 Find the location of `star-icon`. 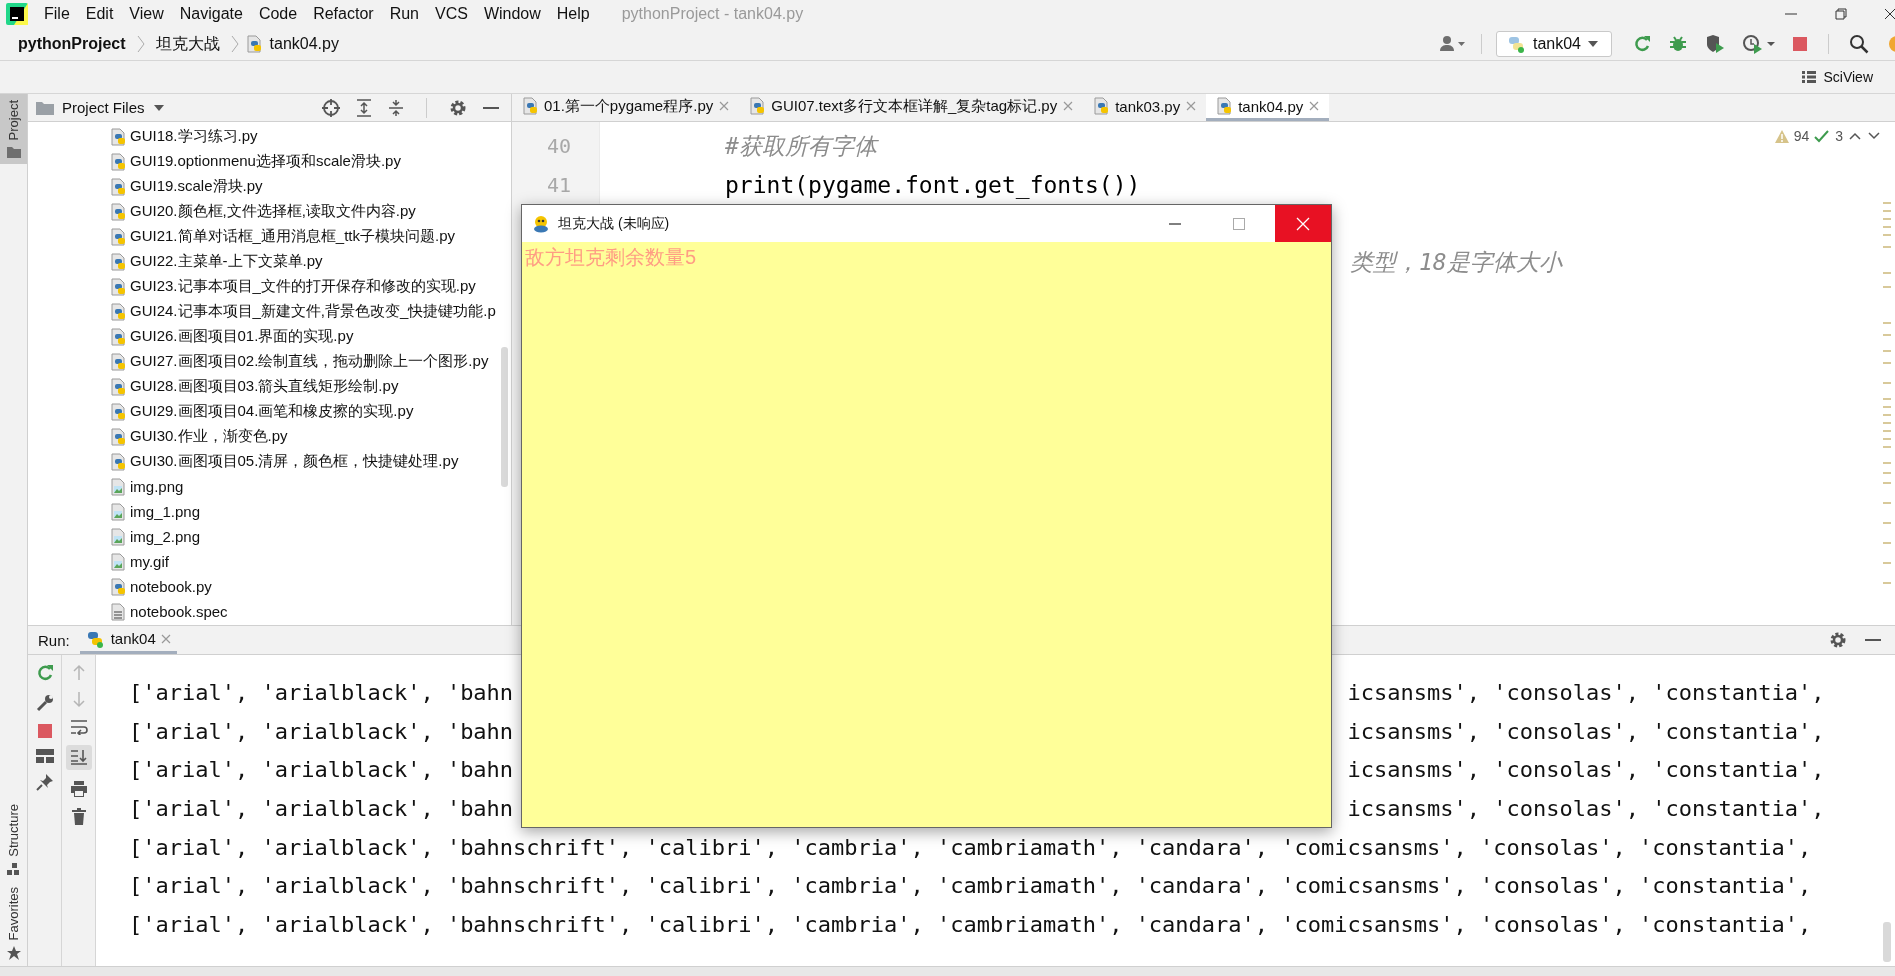

star-icon is located at coordinates (13, 953).